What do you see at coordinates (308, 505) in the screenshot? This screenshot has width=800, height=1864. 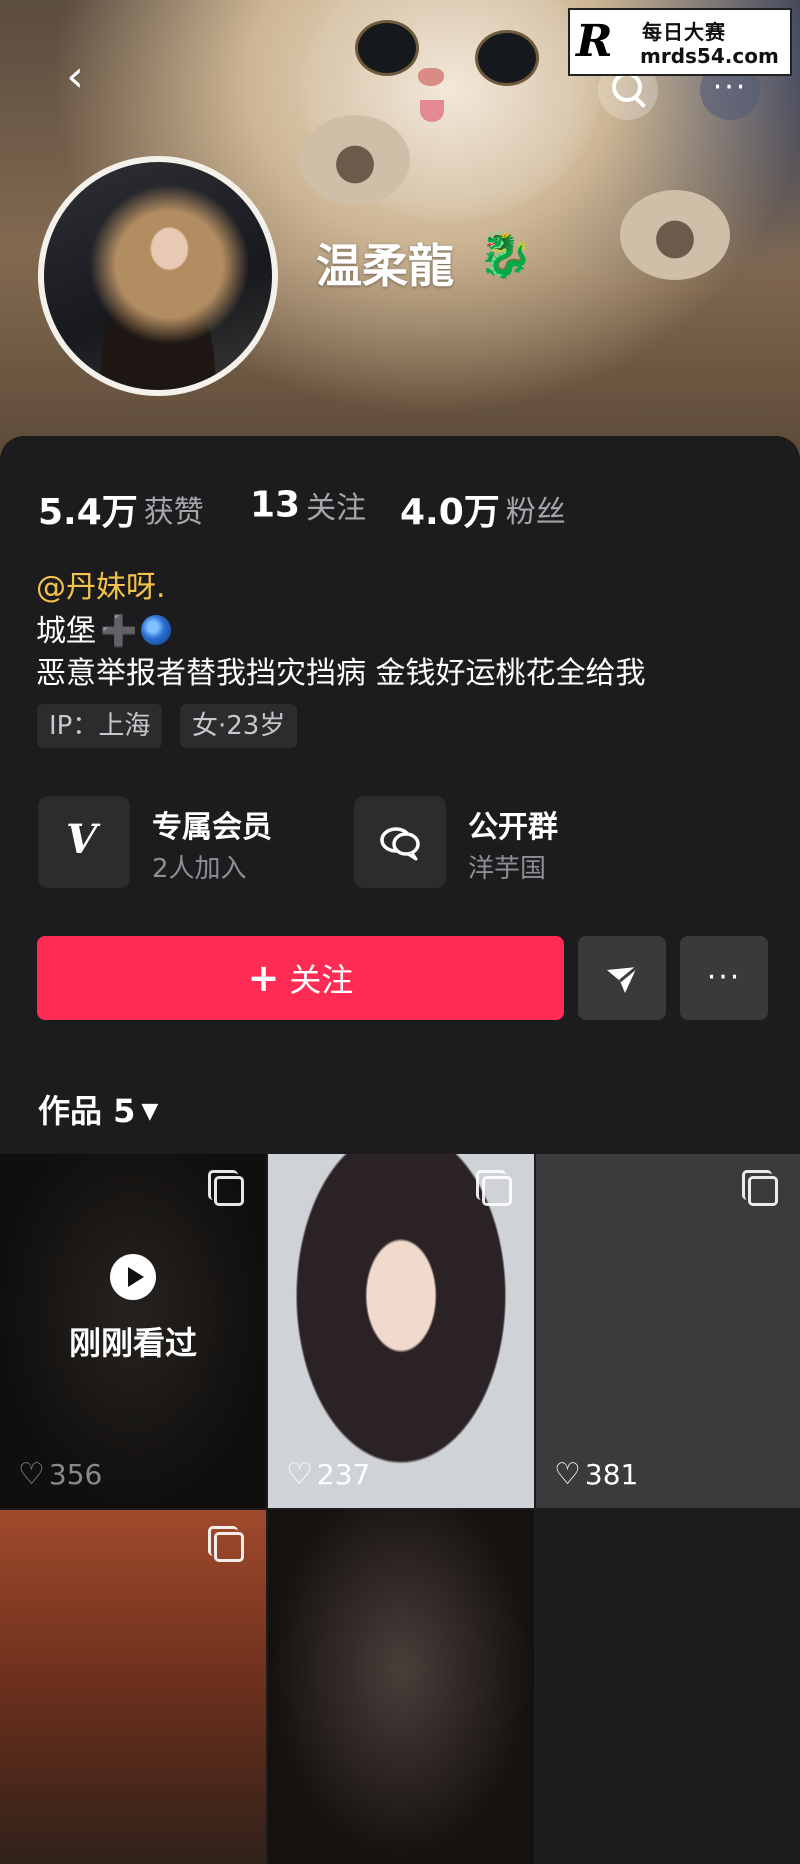 I see `stat-following: 13 关注` at bounding box center [308, 505].